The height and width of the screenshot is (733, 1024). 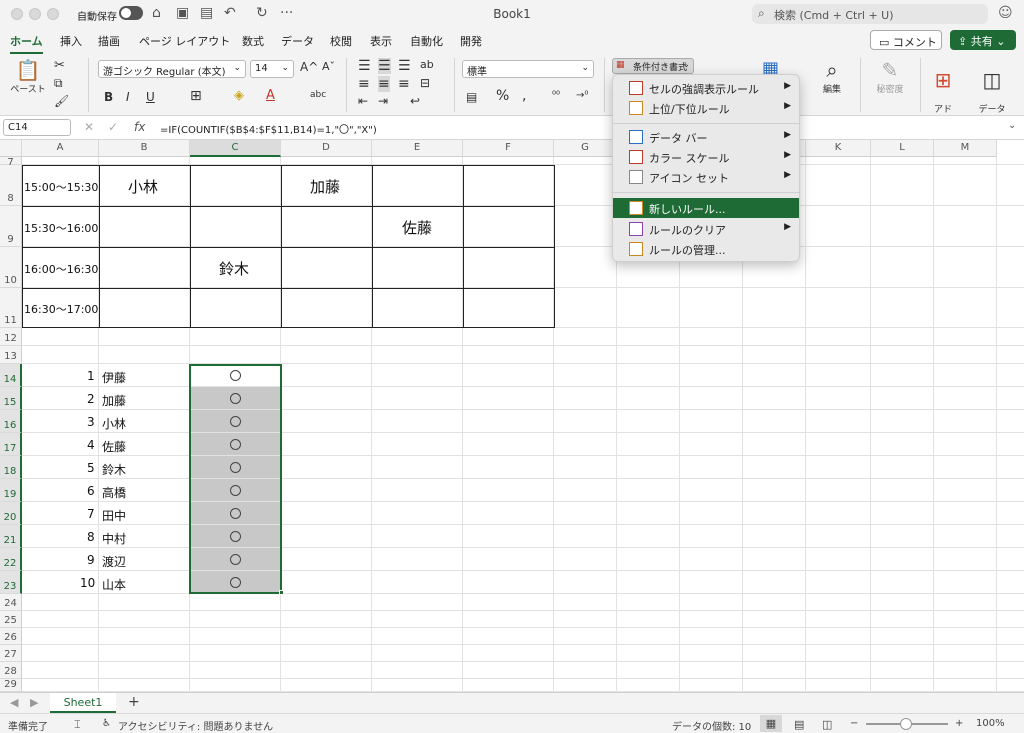 What do you see at coordinates (471, 41) in the screenshot?
I see `tab-developer: 開発` at bounding box center [471, 41].